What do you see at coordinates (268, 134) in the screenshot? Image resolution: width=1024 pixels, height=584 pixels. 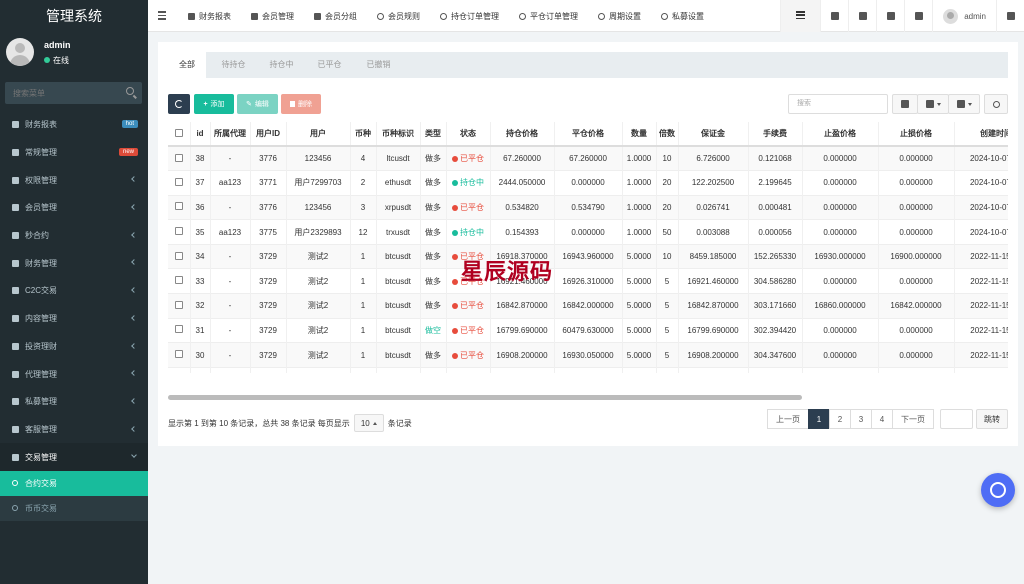 I see `column-header: 用户ID` at bounding box center [268, 134].